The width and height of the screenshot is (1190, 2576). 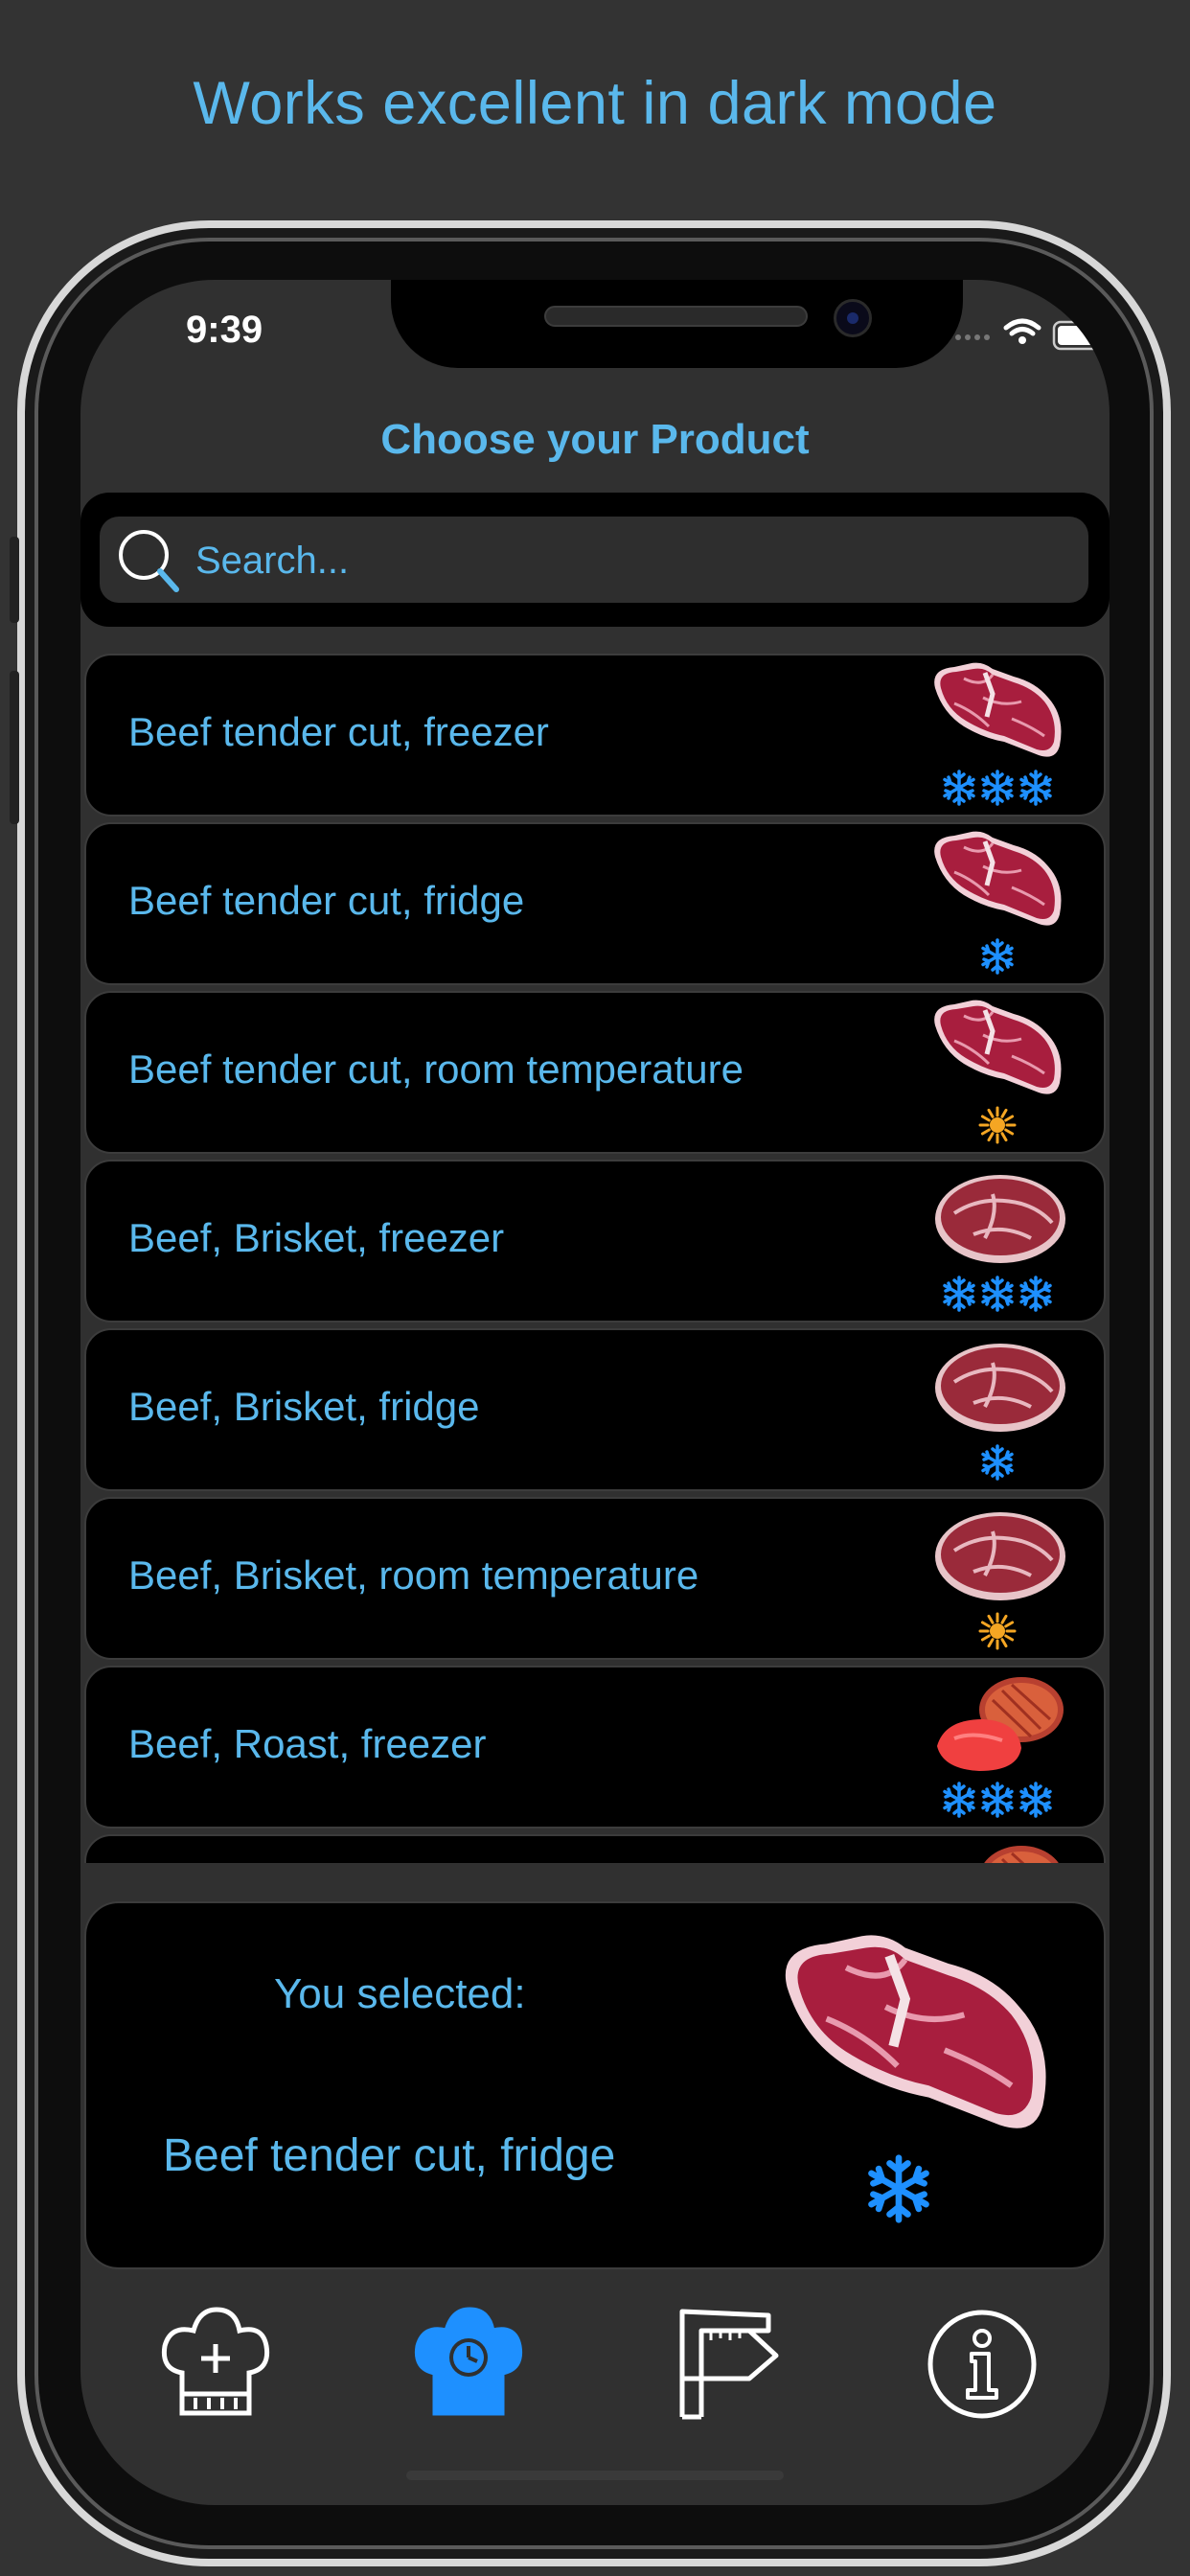 What do you see at coordinates (1022, 327) in the screenshot?
I see `wifi-icon` at bounding box center [1022, 327].